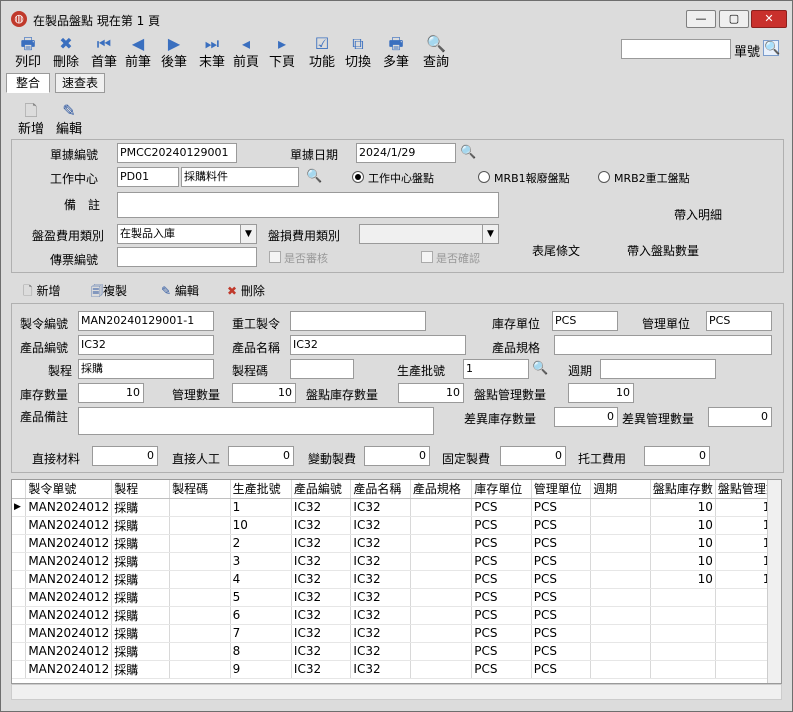 This screenshot has height=712, width=793. I want to click on count-mgmt-qty-field: 10, so click(601, 393).